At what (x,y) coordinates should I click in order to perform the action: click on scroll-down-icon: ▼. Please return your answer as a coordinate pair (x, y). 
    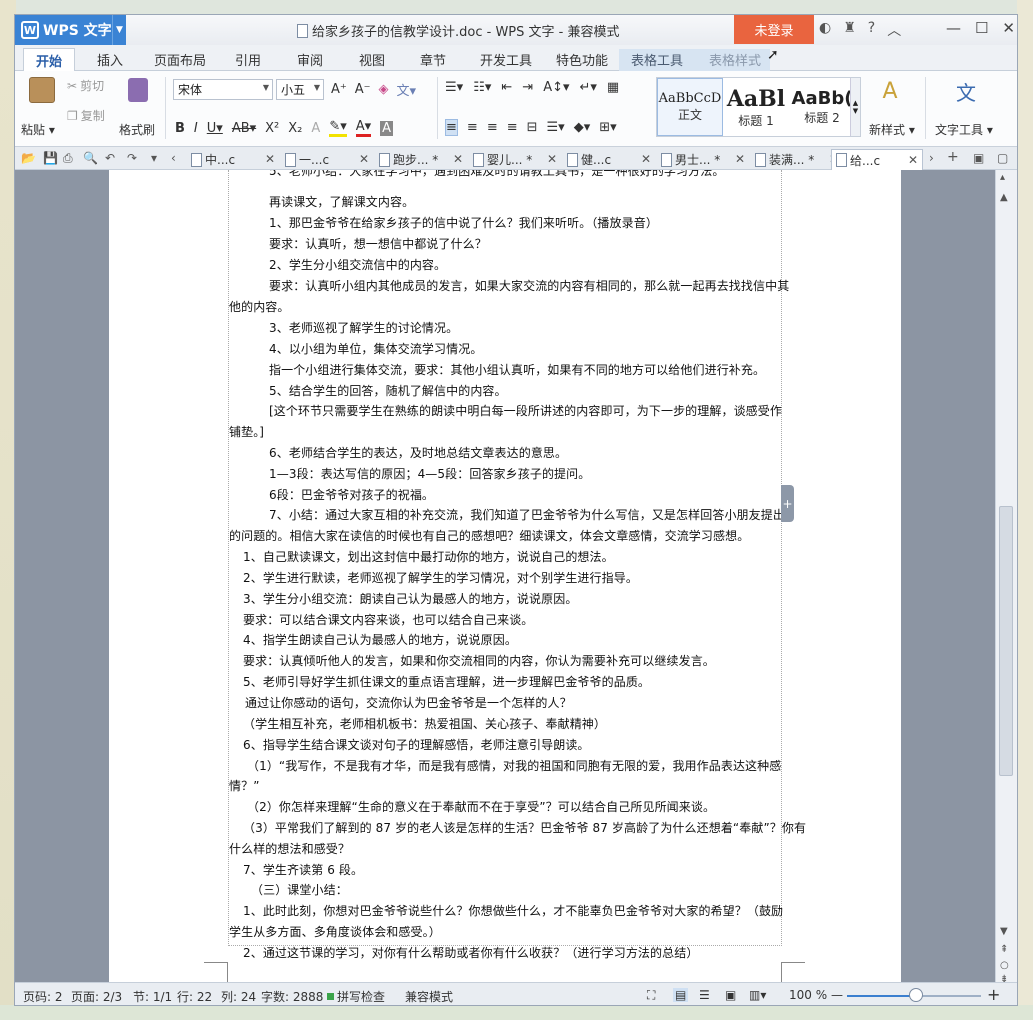
    Looking at the image, I should click on (1004, 931).